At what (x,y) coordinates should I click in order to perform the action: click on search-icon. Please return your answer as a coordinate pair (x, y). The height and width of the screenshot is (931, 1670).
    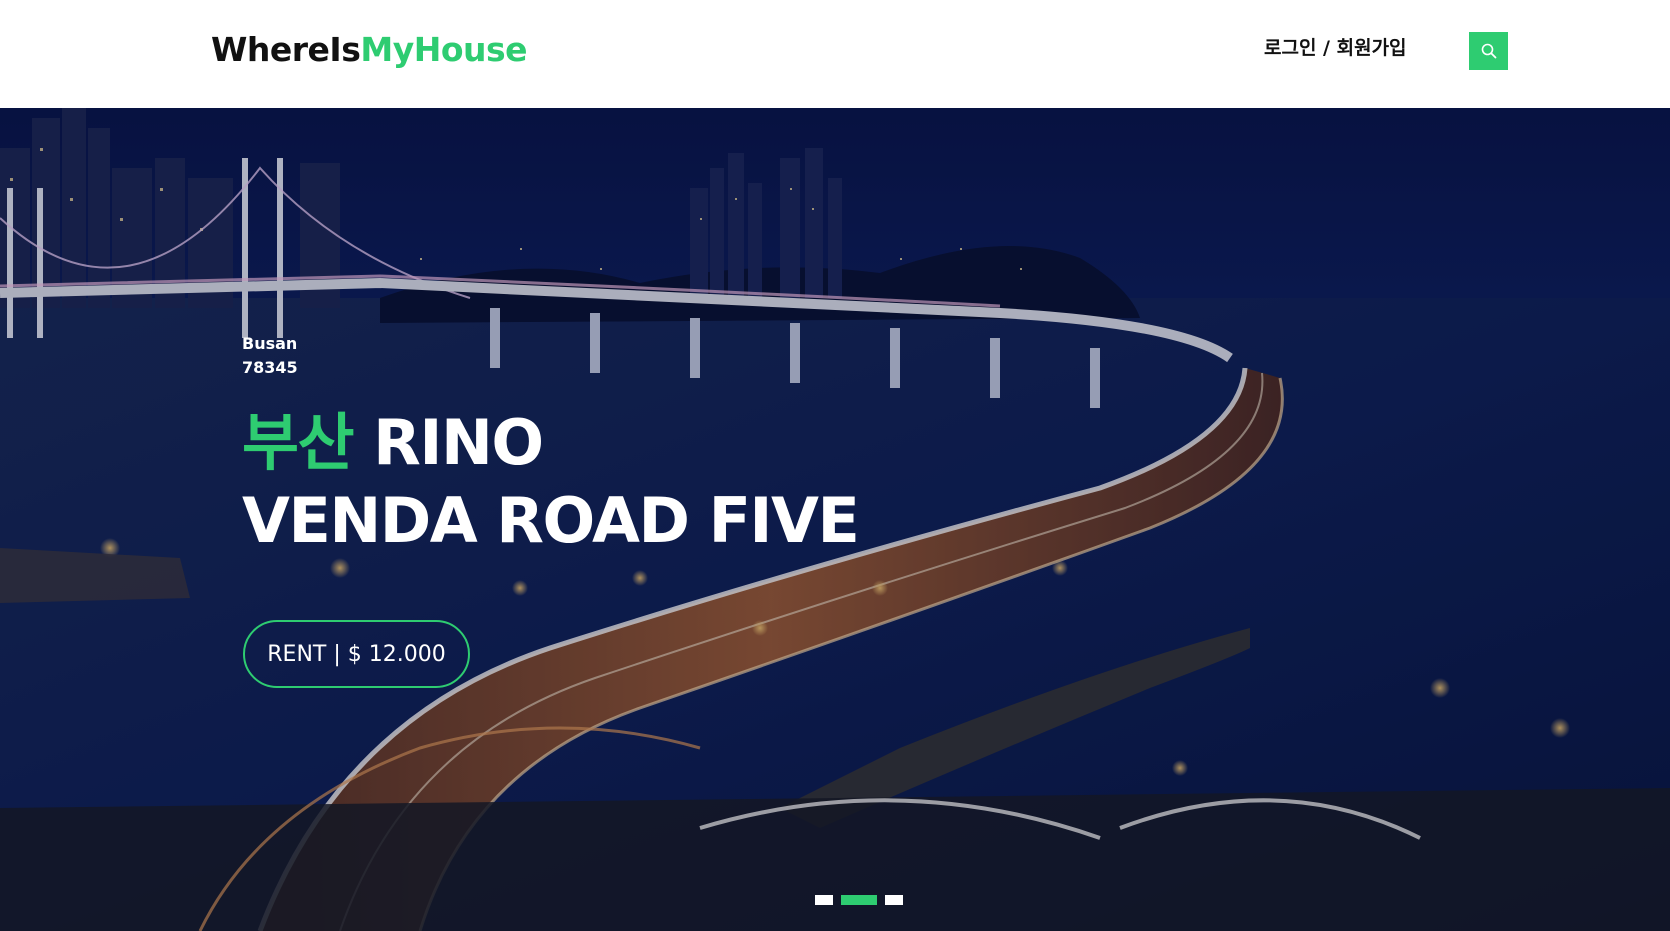
    Looking at the image, I should click on (1488, 51).